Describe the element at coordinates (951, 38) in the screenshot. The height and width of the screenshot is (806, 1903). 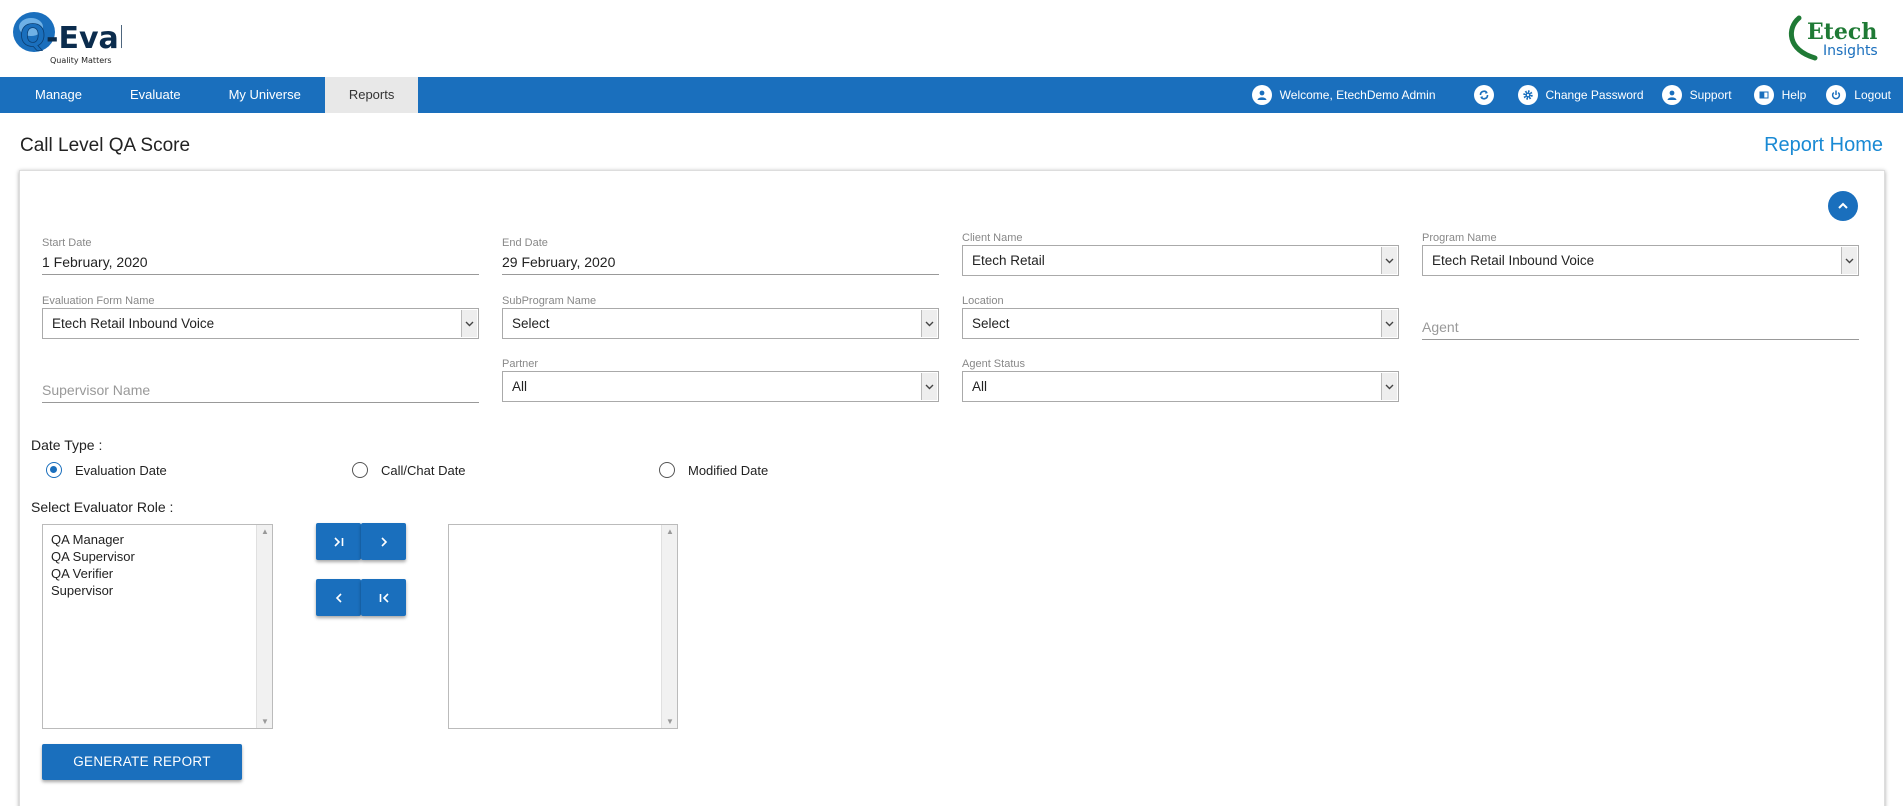
I see `top-header: Q -Eval Quality Matters Etech Insights` at that location.